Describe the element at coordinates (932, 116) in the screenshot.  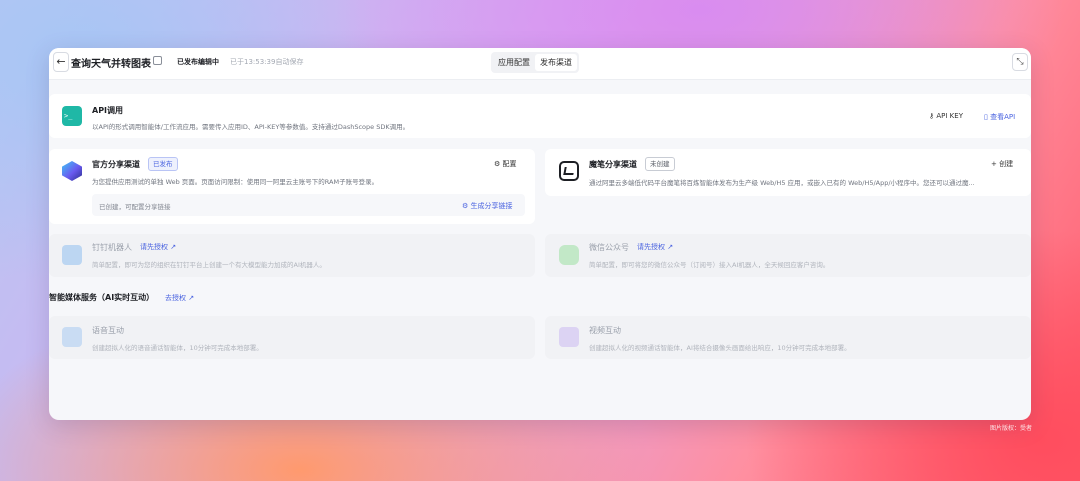
I see `key-icon: ⚷` at that location.